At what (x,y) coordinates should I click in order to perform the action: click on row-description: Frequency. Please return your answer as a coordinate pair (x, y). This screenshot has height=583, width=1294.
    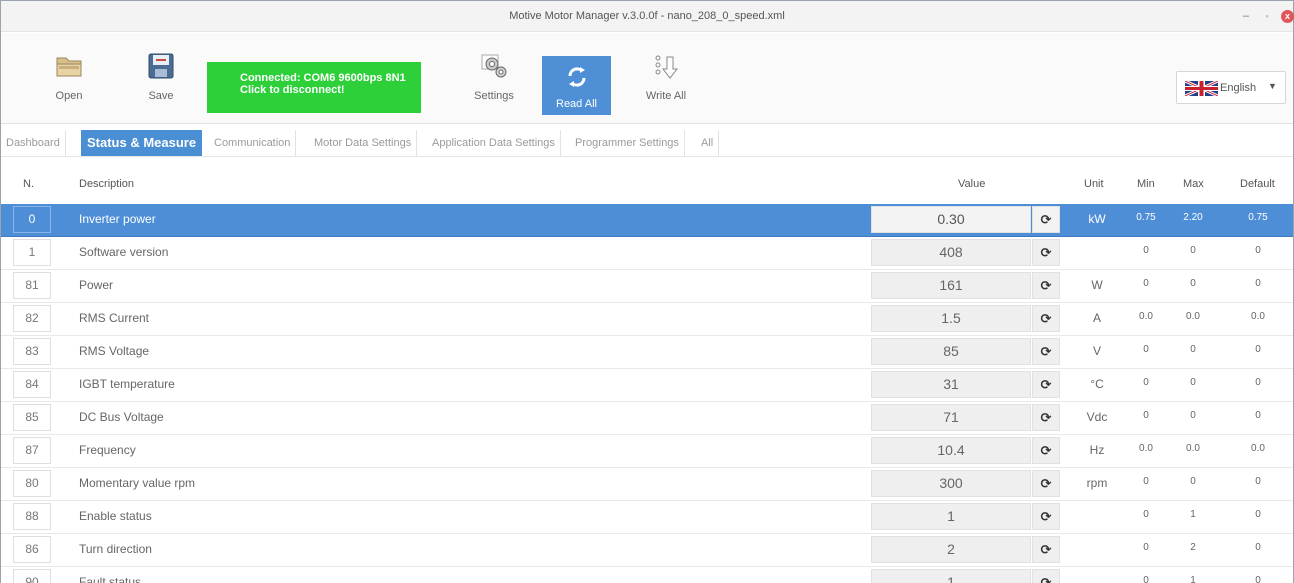
    Looking at the image, I should click on (107, 450).